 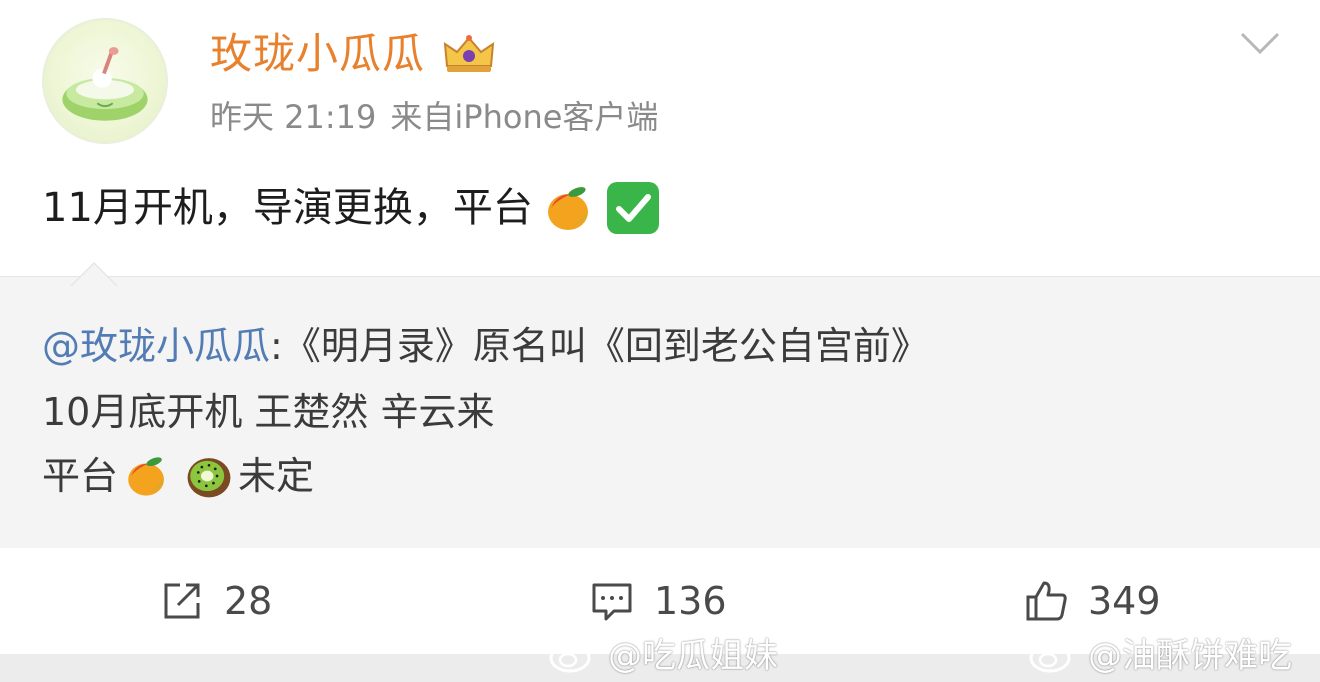 I want to click on watermark-text: @吃瓜姐妹, so click(x=693, y=655).